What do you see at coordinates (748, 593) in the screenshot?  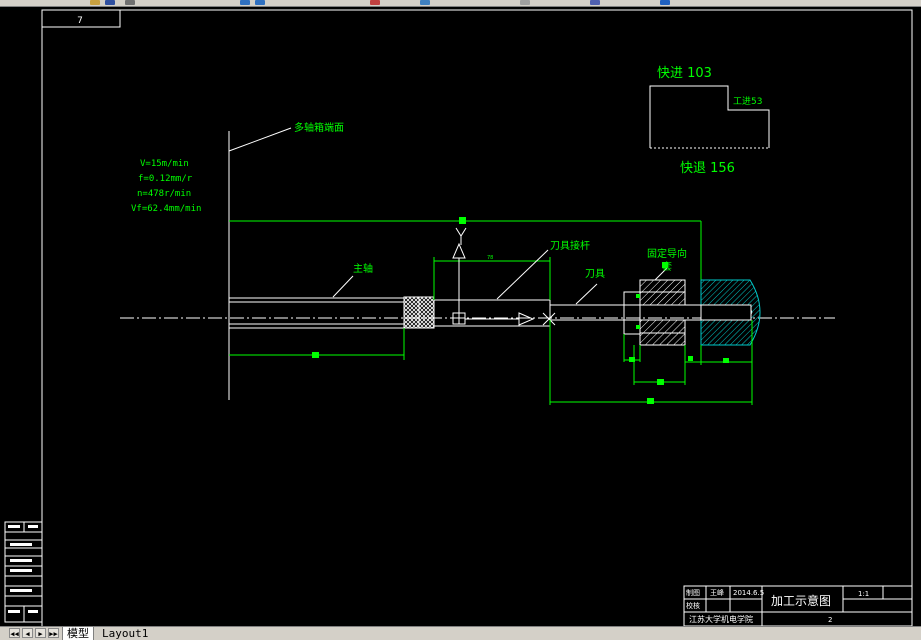 I see `tb-row1-date: 2014.6.5` at bounding box center [748, 593].